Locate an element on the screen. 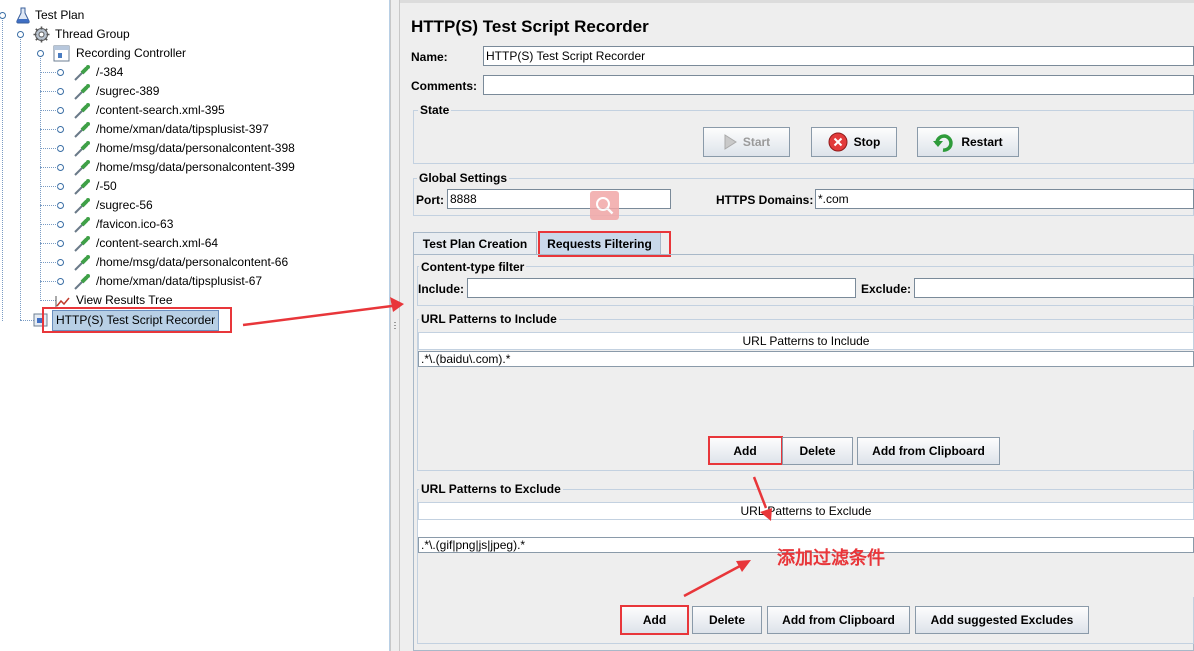  tree-node-thread-group: Thread Group is located at coordinates (100, 34).